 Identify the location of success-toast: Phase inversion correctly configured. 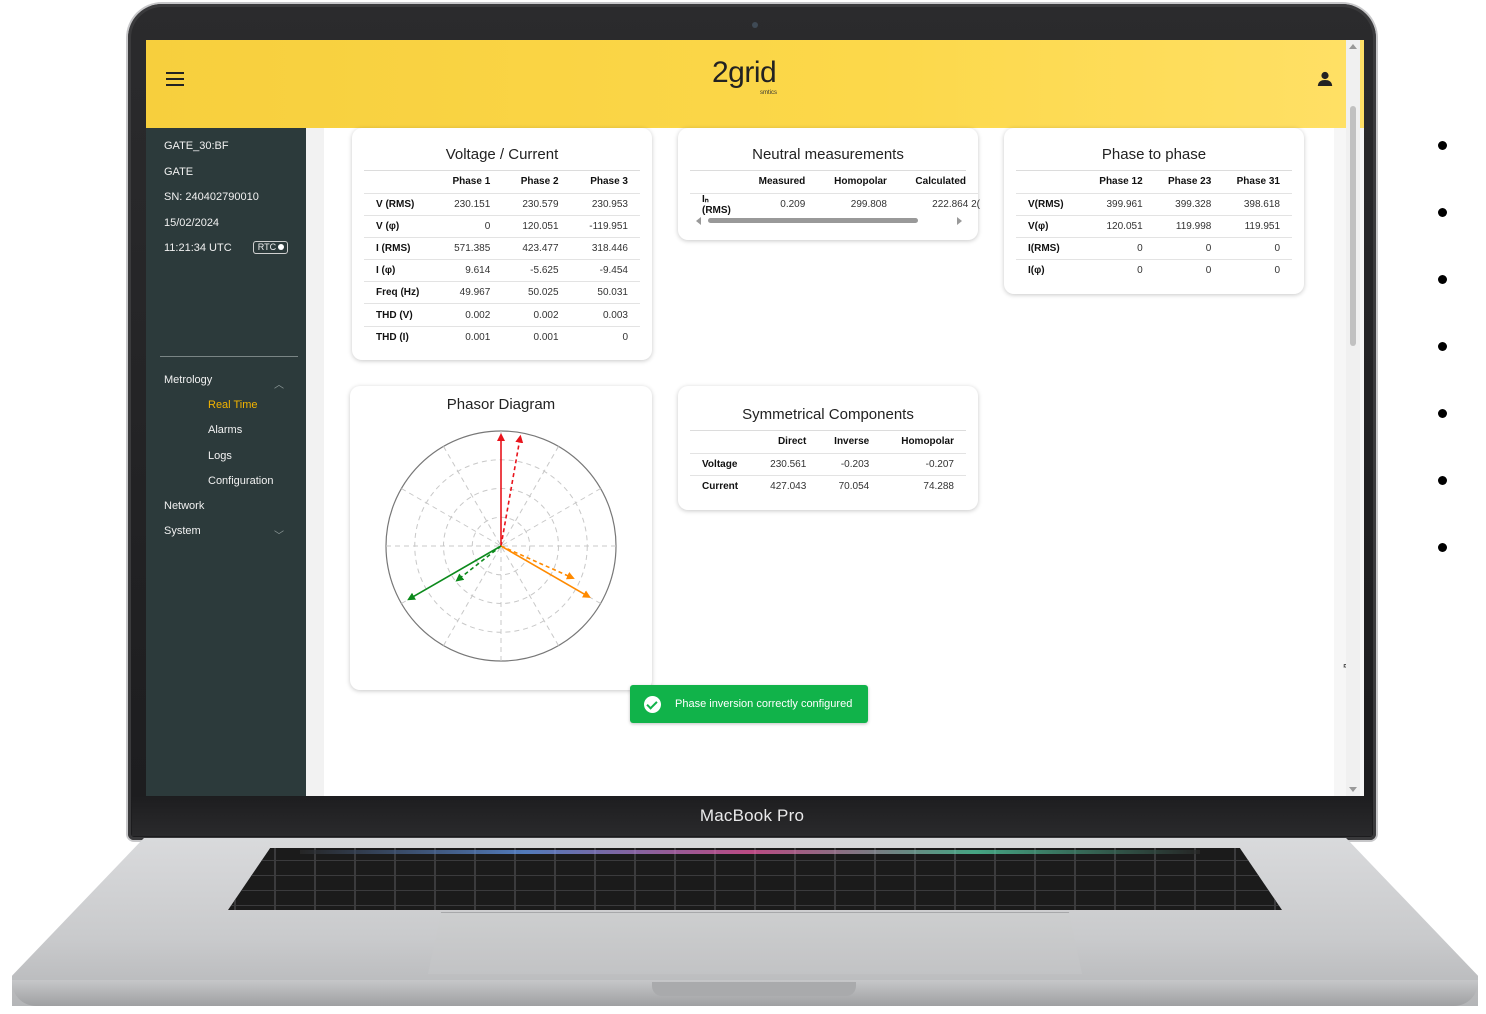
(749, 704).